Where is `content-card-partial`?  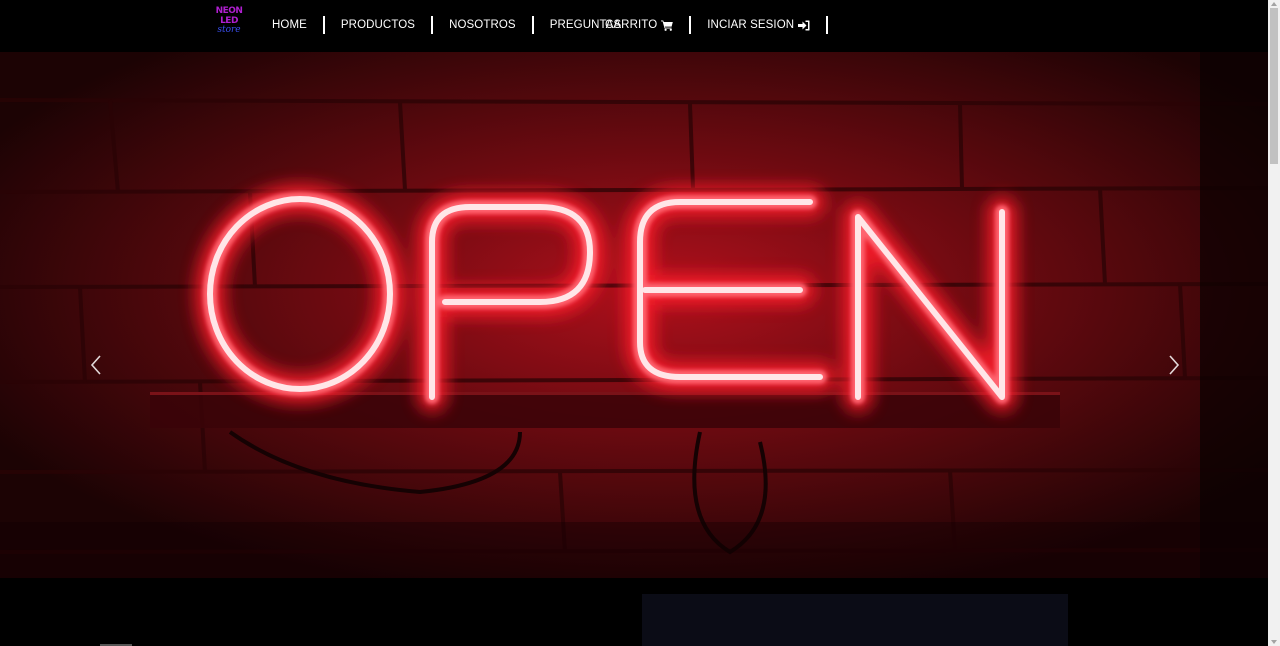 content-card-partial is located at coordinates (855, 620).